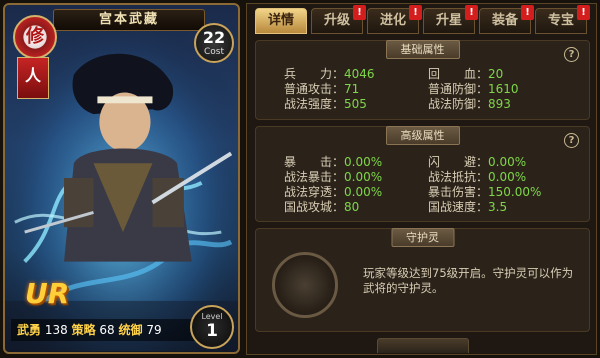  Describe the element at coordinates (305, 285) in the screenshot. I see `guardian-spirit-slot` at that location.